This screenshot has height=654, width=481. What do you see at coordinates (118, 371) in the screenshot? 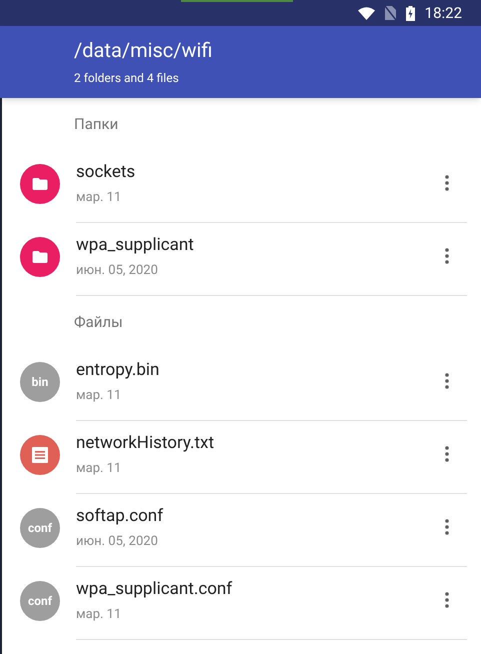
I see `file-name: entropy.bin` at bounding box center [118, 371].